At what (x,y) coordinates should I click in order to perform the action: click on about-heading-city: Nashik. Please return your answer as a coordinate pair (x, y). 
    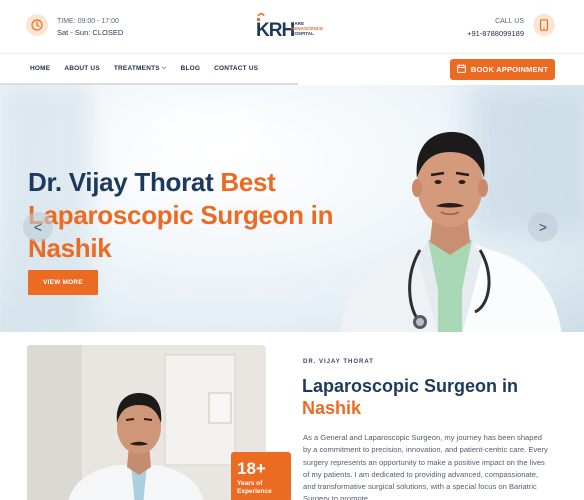
    Looking at the image, I should click on (332, 408).